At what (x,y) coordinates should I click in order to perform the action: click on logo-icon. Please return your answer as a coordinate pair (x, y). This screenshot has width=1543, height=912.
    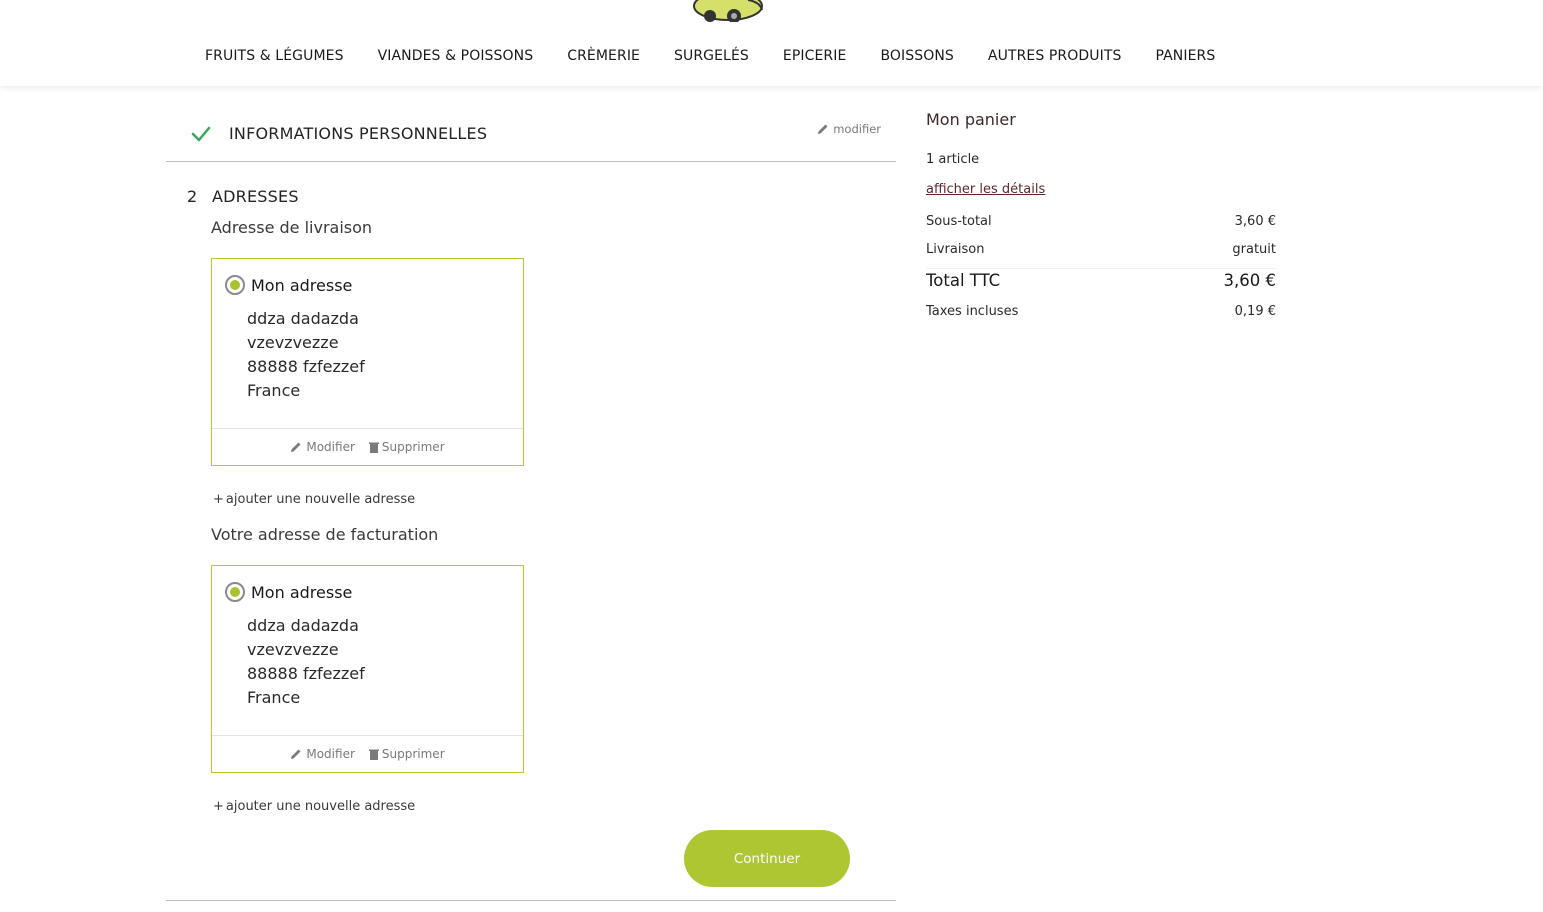
    Looking at the image, I should click on (728, 11).